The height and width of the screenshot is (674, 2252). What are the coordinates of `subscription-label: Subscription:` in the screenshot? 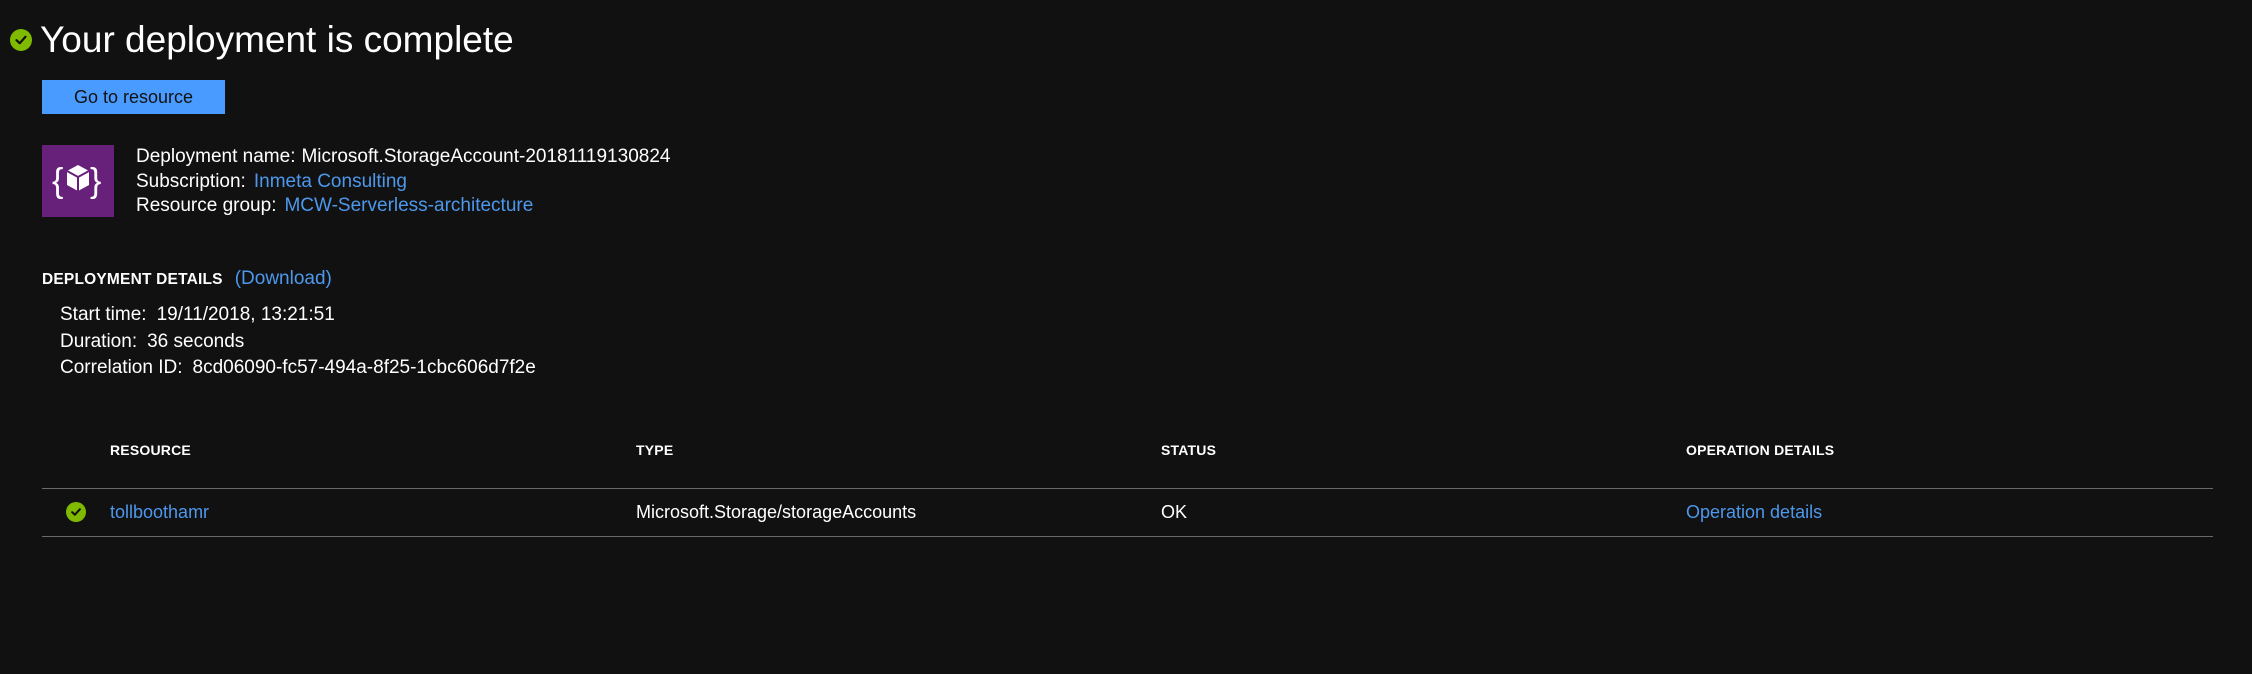 It's located at (191, 181).